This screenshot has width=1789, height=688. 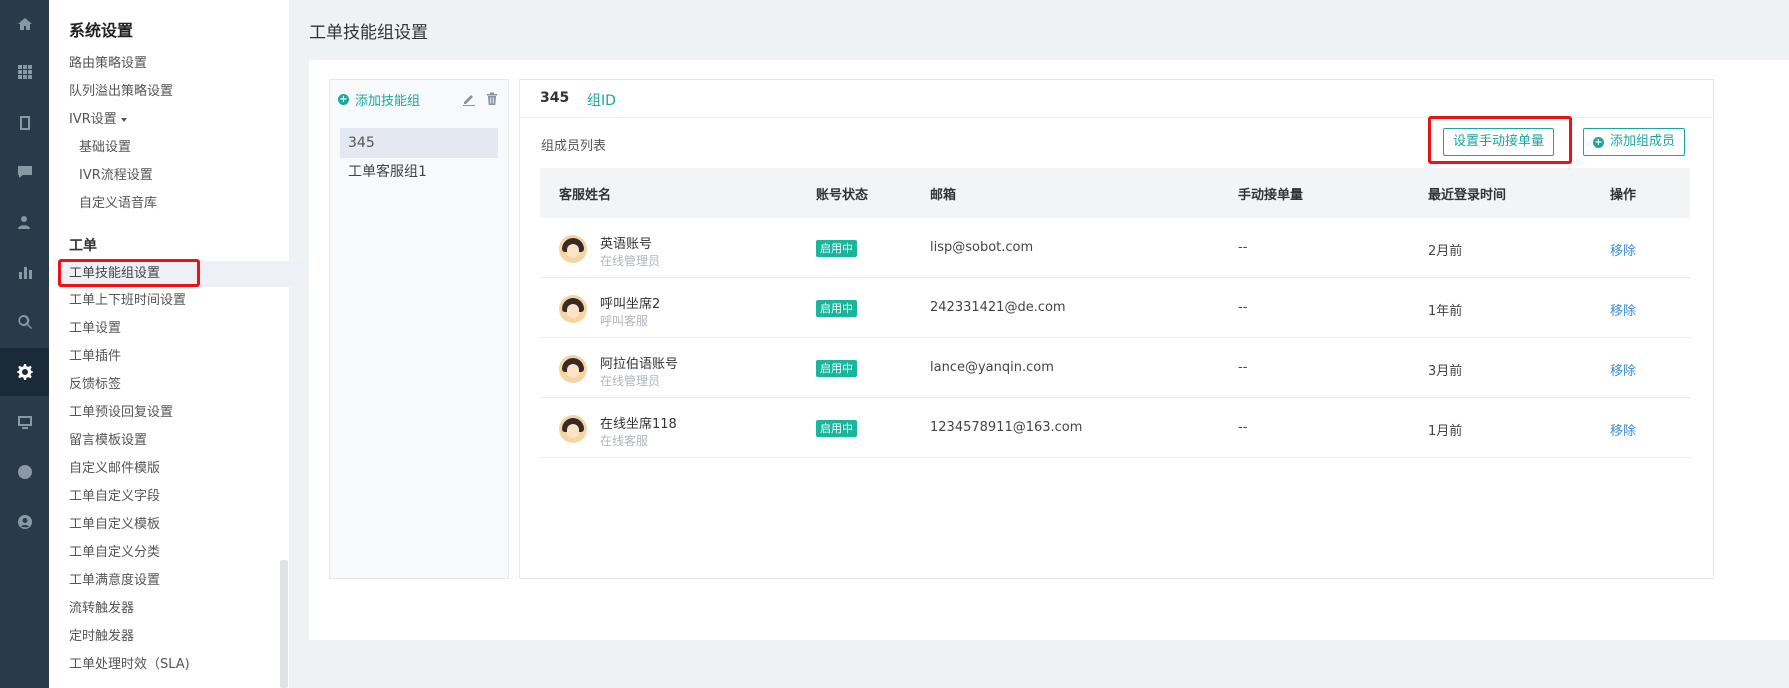 I want to click on nav-settings, so click(x=24, y=372).